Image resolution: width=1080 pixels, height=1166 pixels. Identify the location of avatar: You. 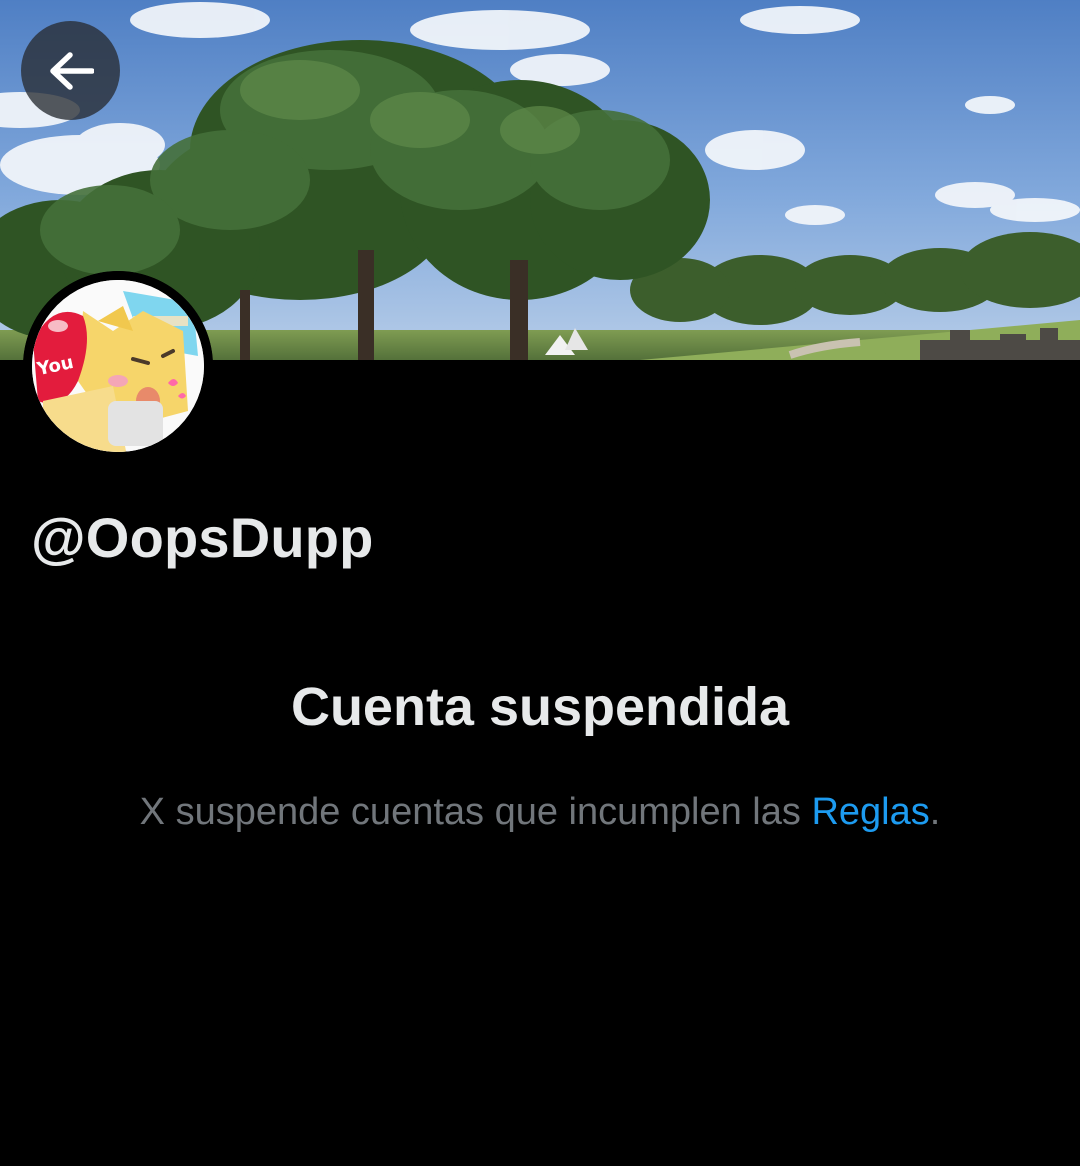
(118, 366).